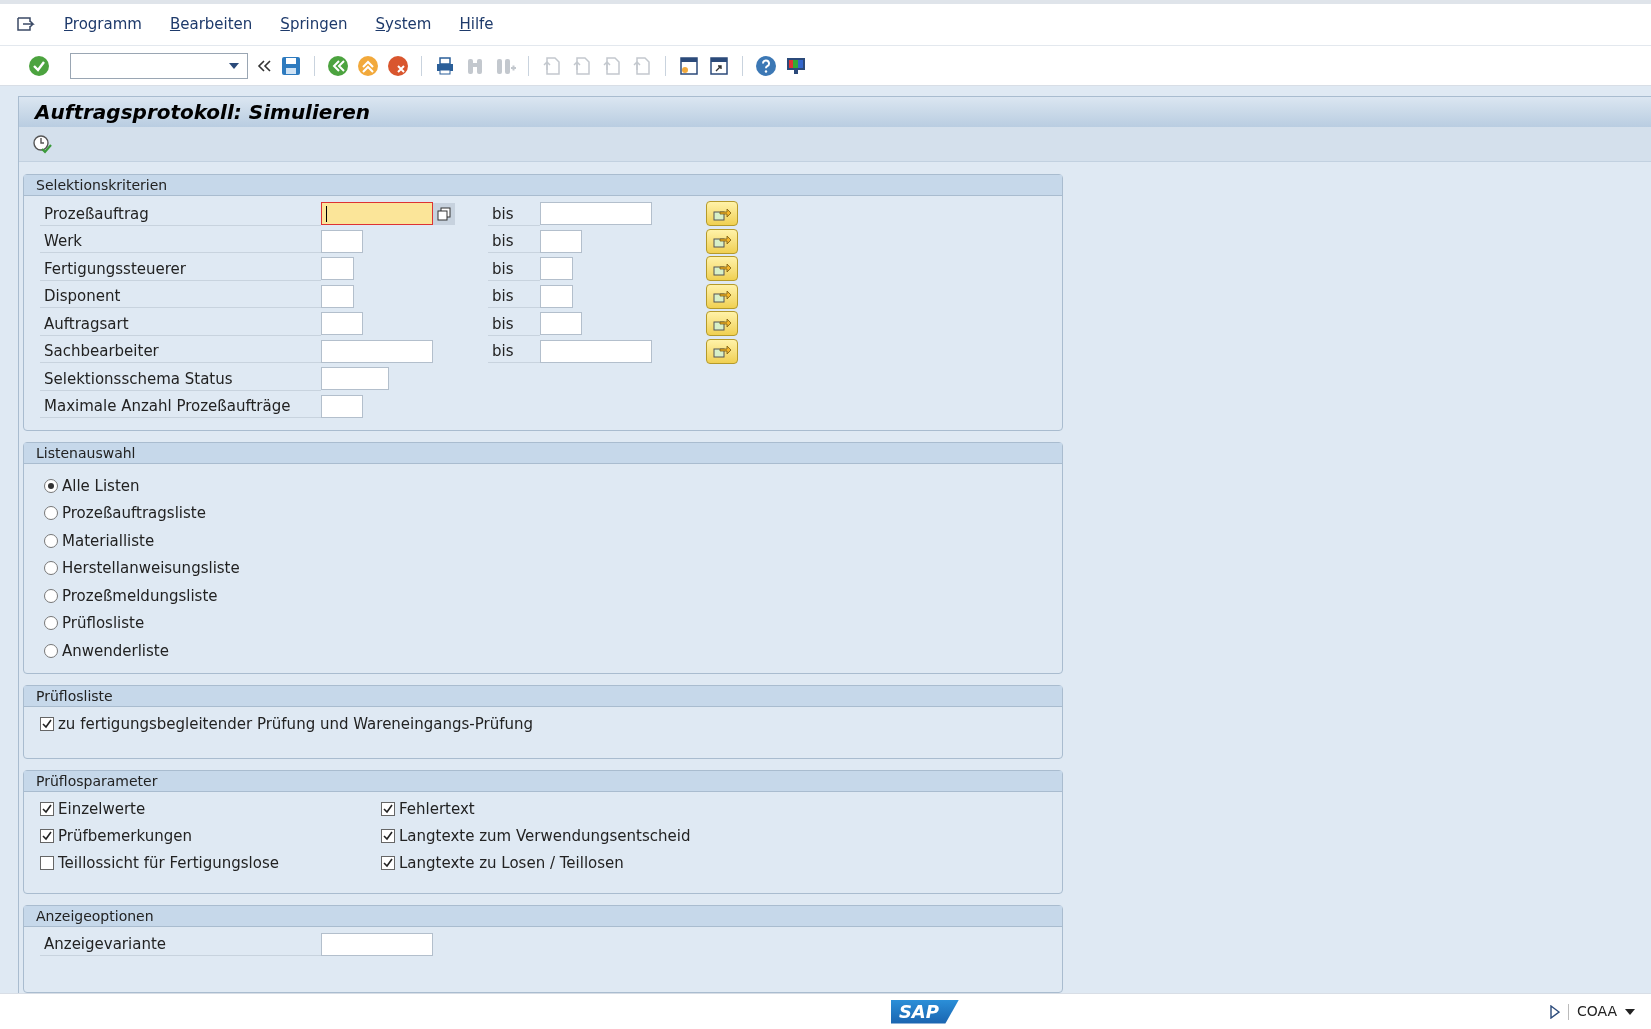  Describe the element at coordinates (543, 696) in the screenshot. I see `group-title: Prüflosliste` at that location.